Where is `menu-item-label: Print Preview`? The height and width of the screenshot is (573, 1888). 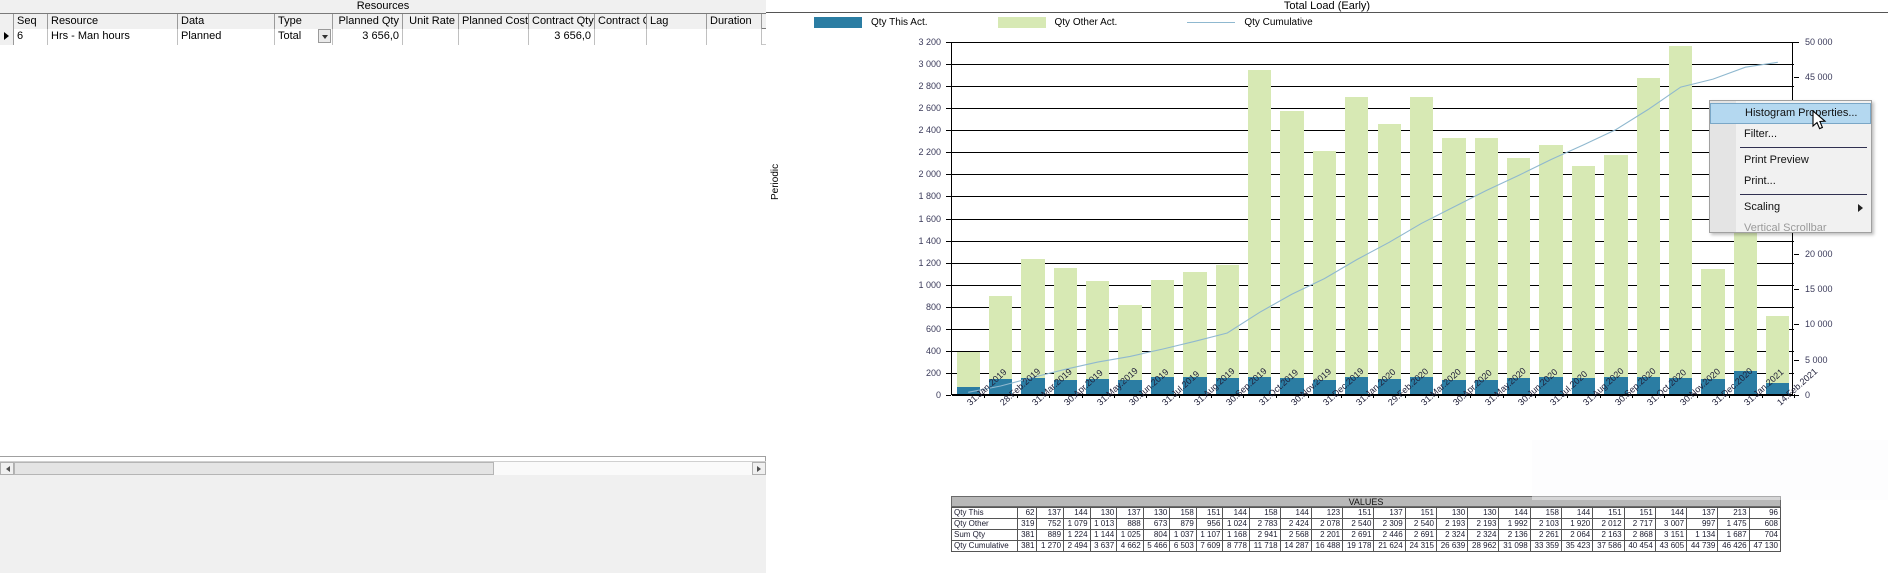
menu-item-label: Print Preview is located at coordinates (1776, 160).